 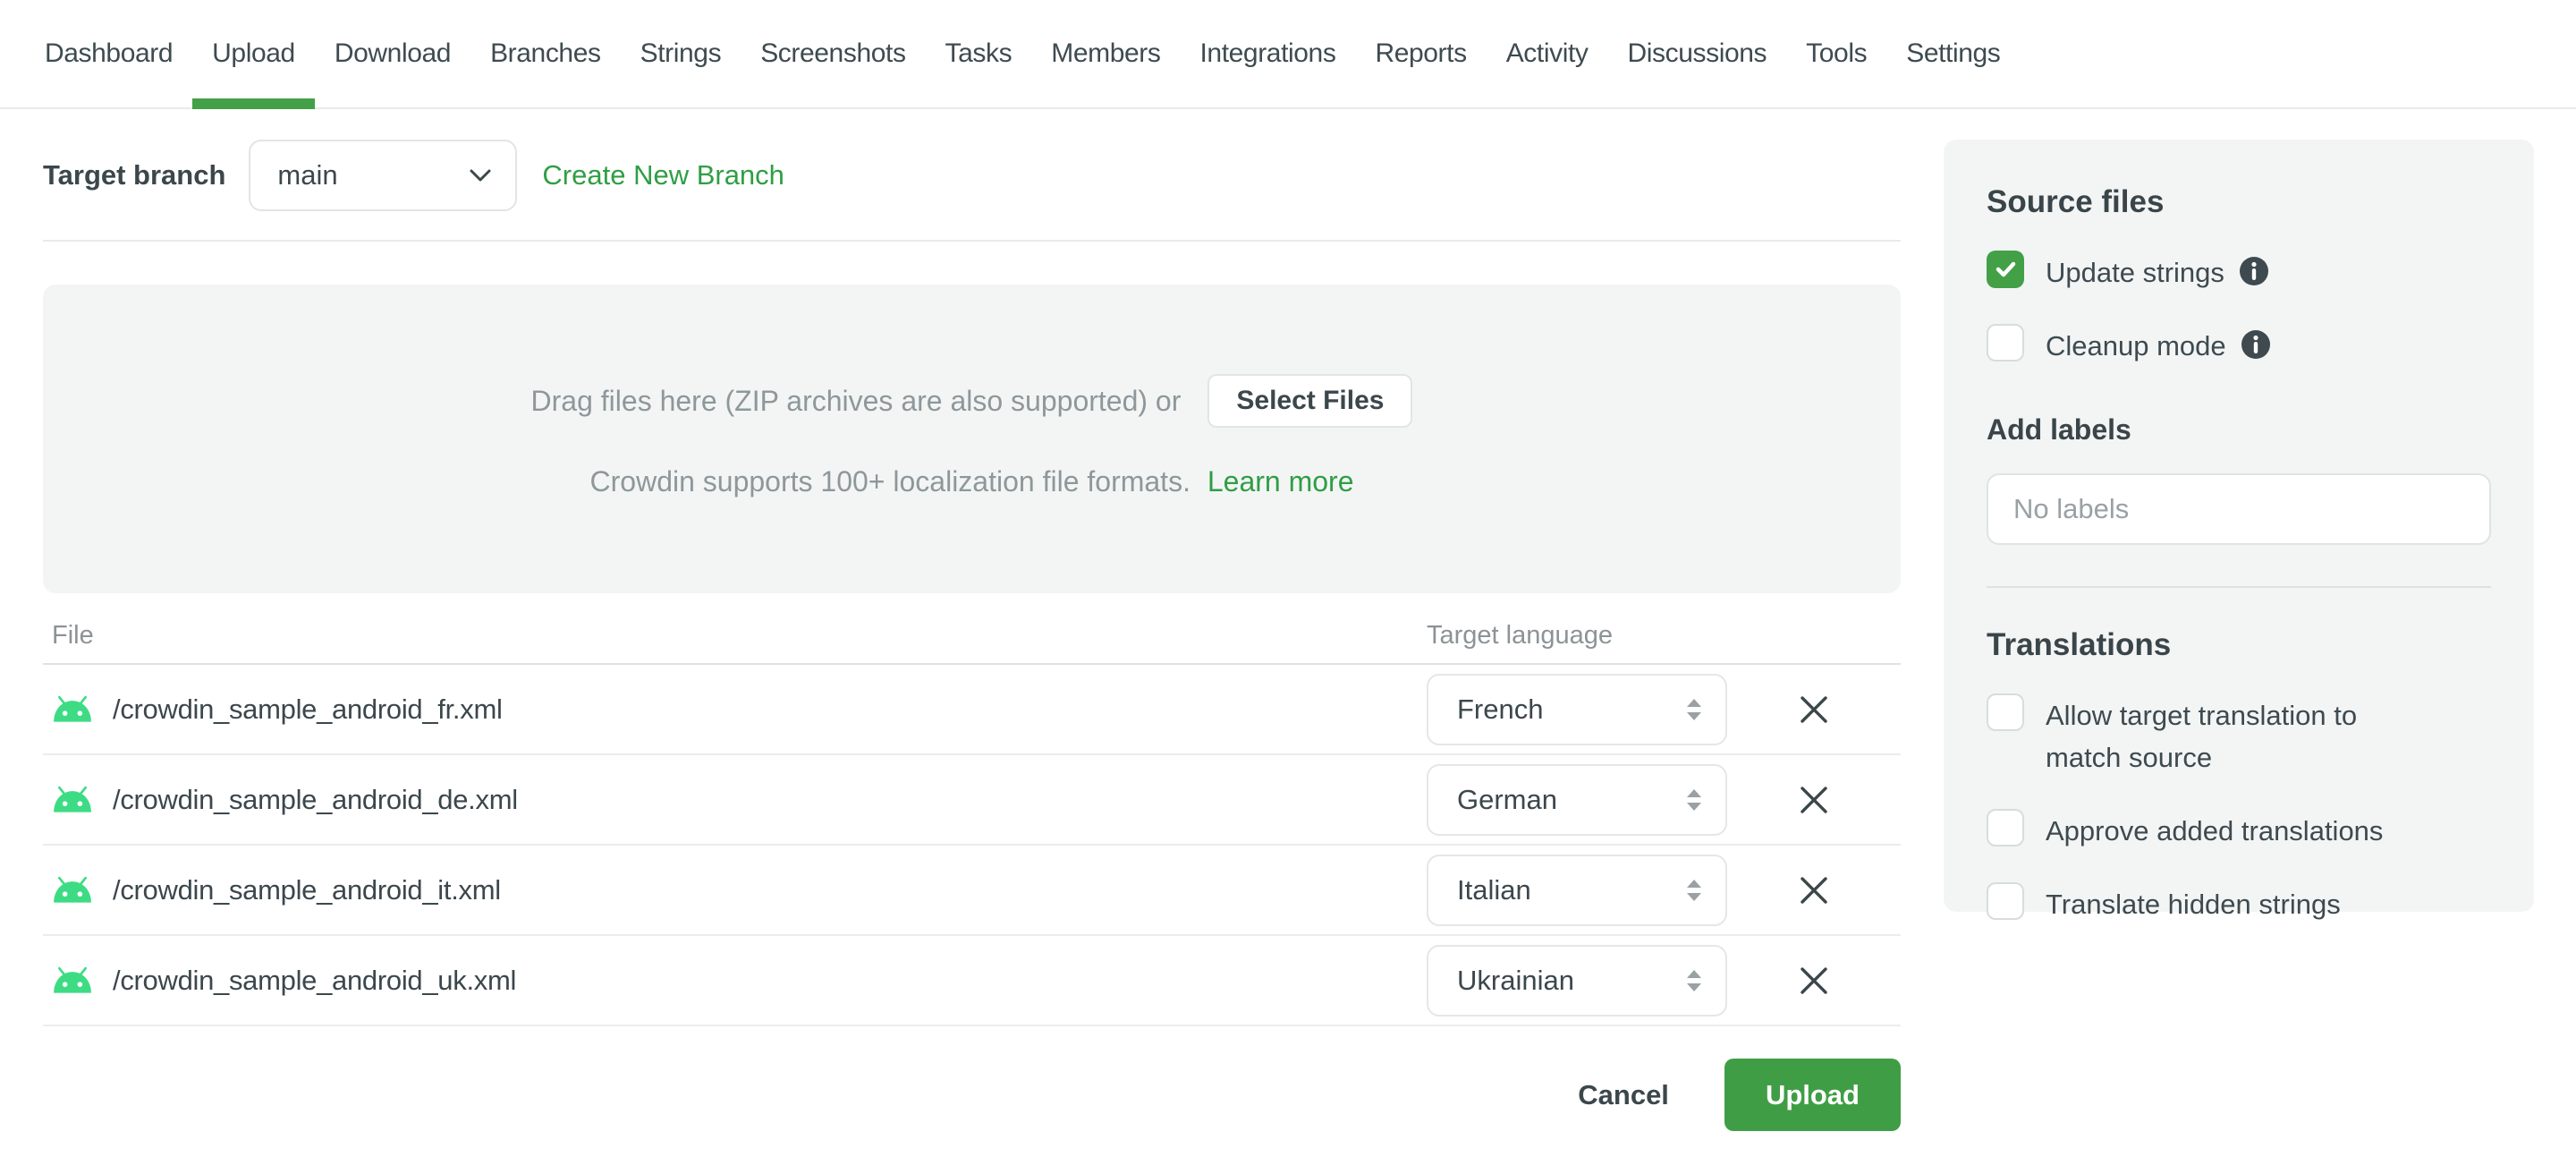 I want to click on table-row: /crowdin_sample_android_de.xml German, so click(x=972, y=800).